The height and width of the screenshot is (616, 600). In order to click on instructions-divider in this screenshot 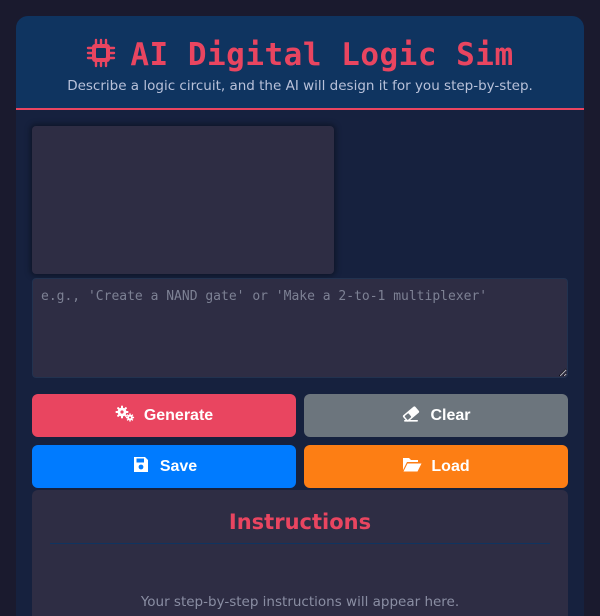, I will do `click(300, 543)`.